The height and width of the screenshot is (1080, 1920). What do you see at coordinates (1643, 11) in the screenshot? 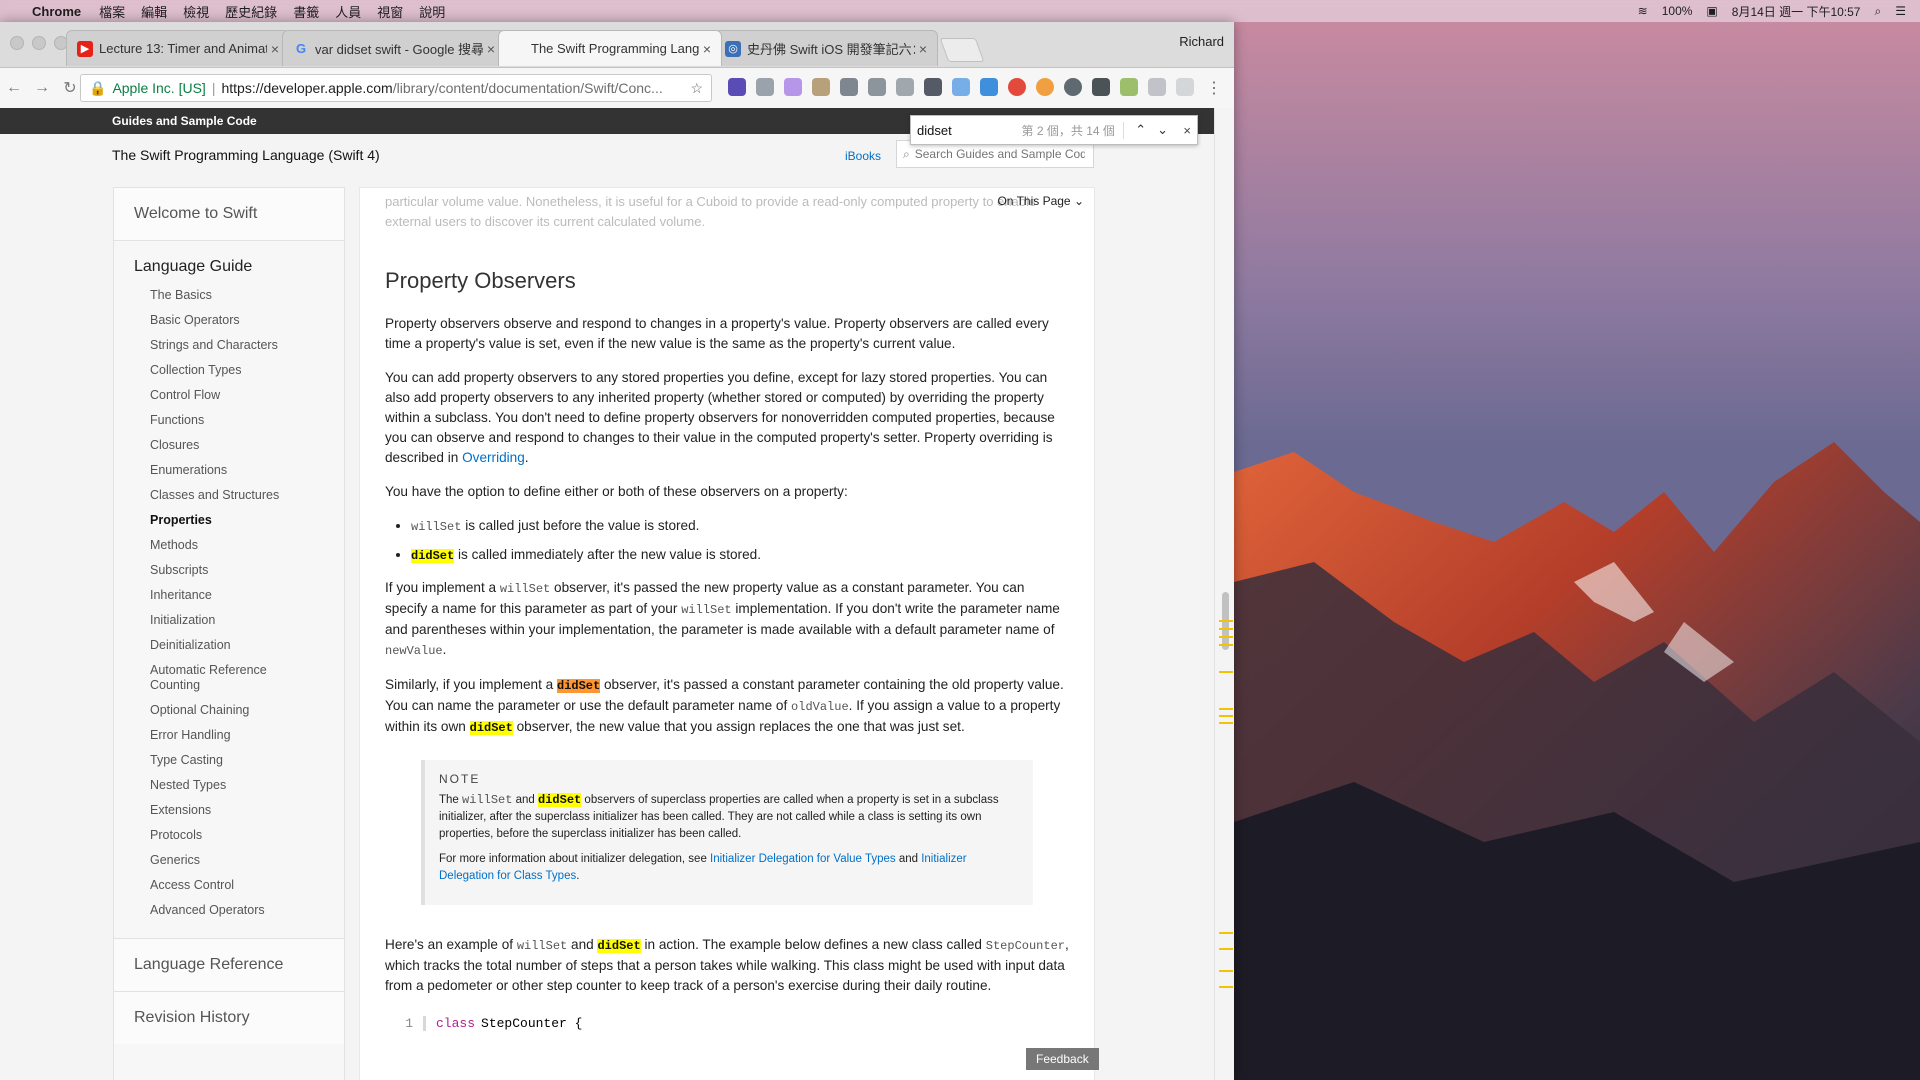
I see `wifi-icon: ≋` at bounding box center [1643, 11].